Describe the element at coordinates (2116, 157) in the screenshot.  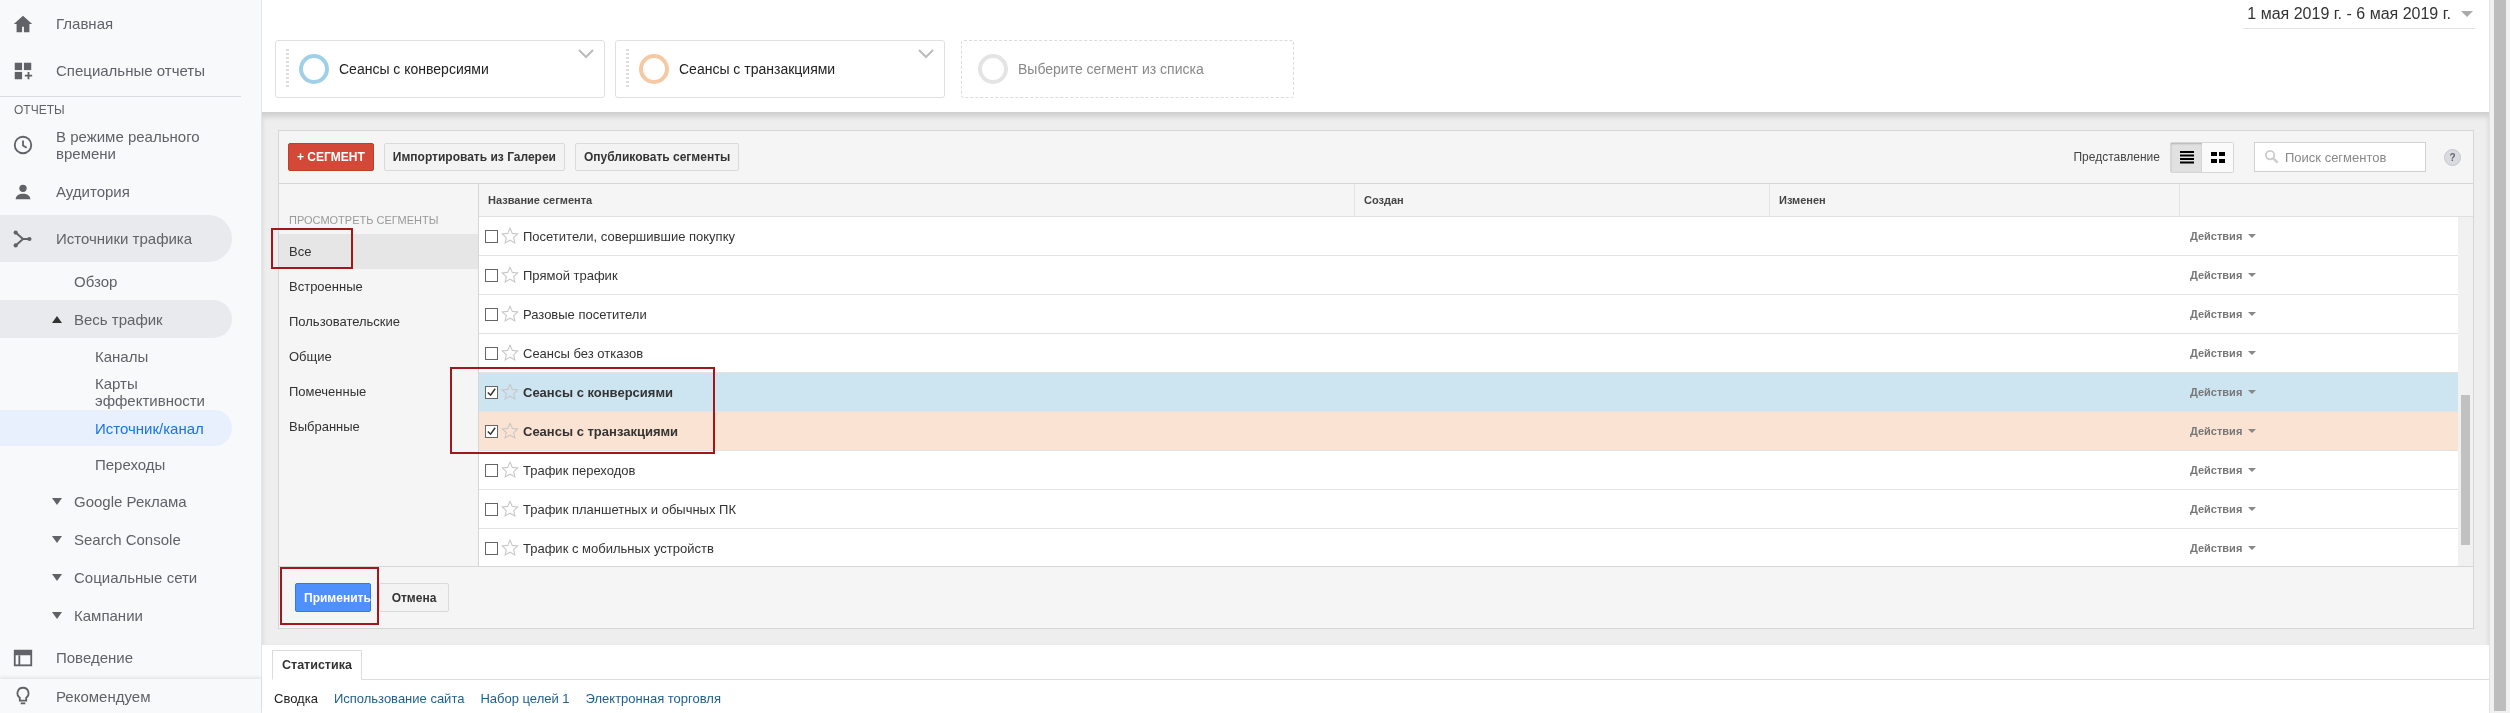
I see `view-label: Представление` at that location.